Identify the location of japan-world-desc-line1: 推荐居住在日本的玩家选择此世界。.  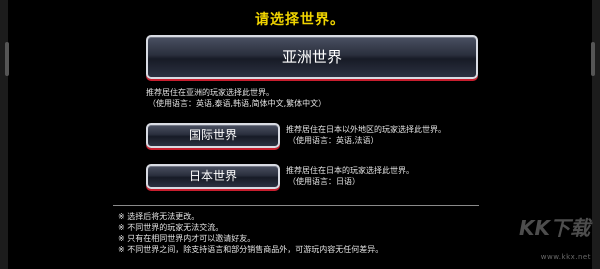
(350, 170).